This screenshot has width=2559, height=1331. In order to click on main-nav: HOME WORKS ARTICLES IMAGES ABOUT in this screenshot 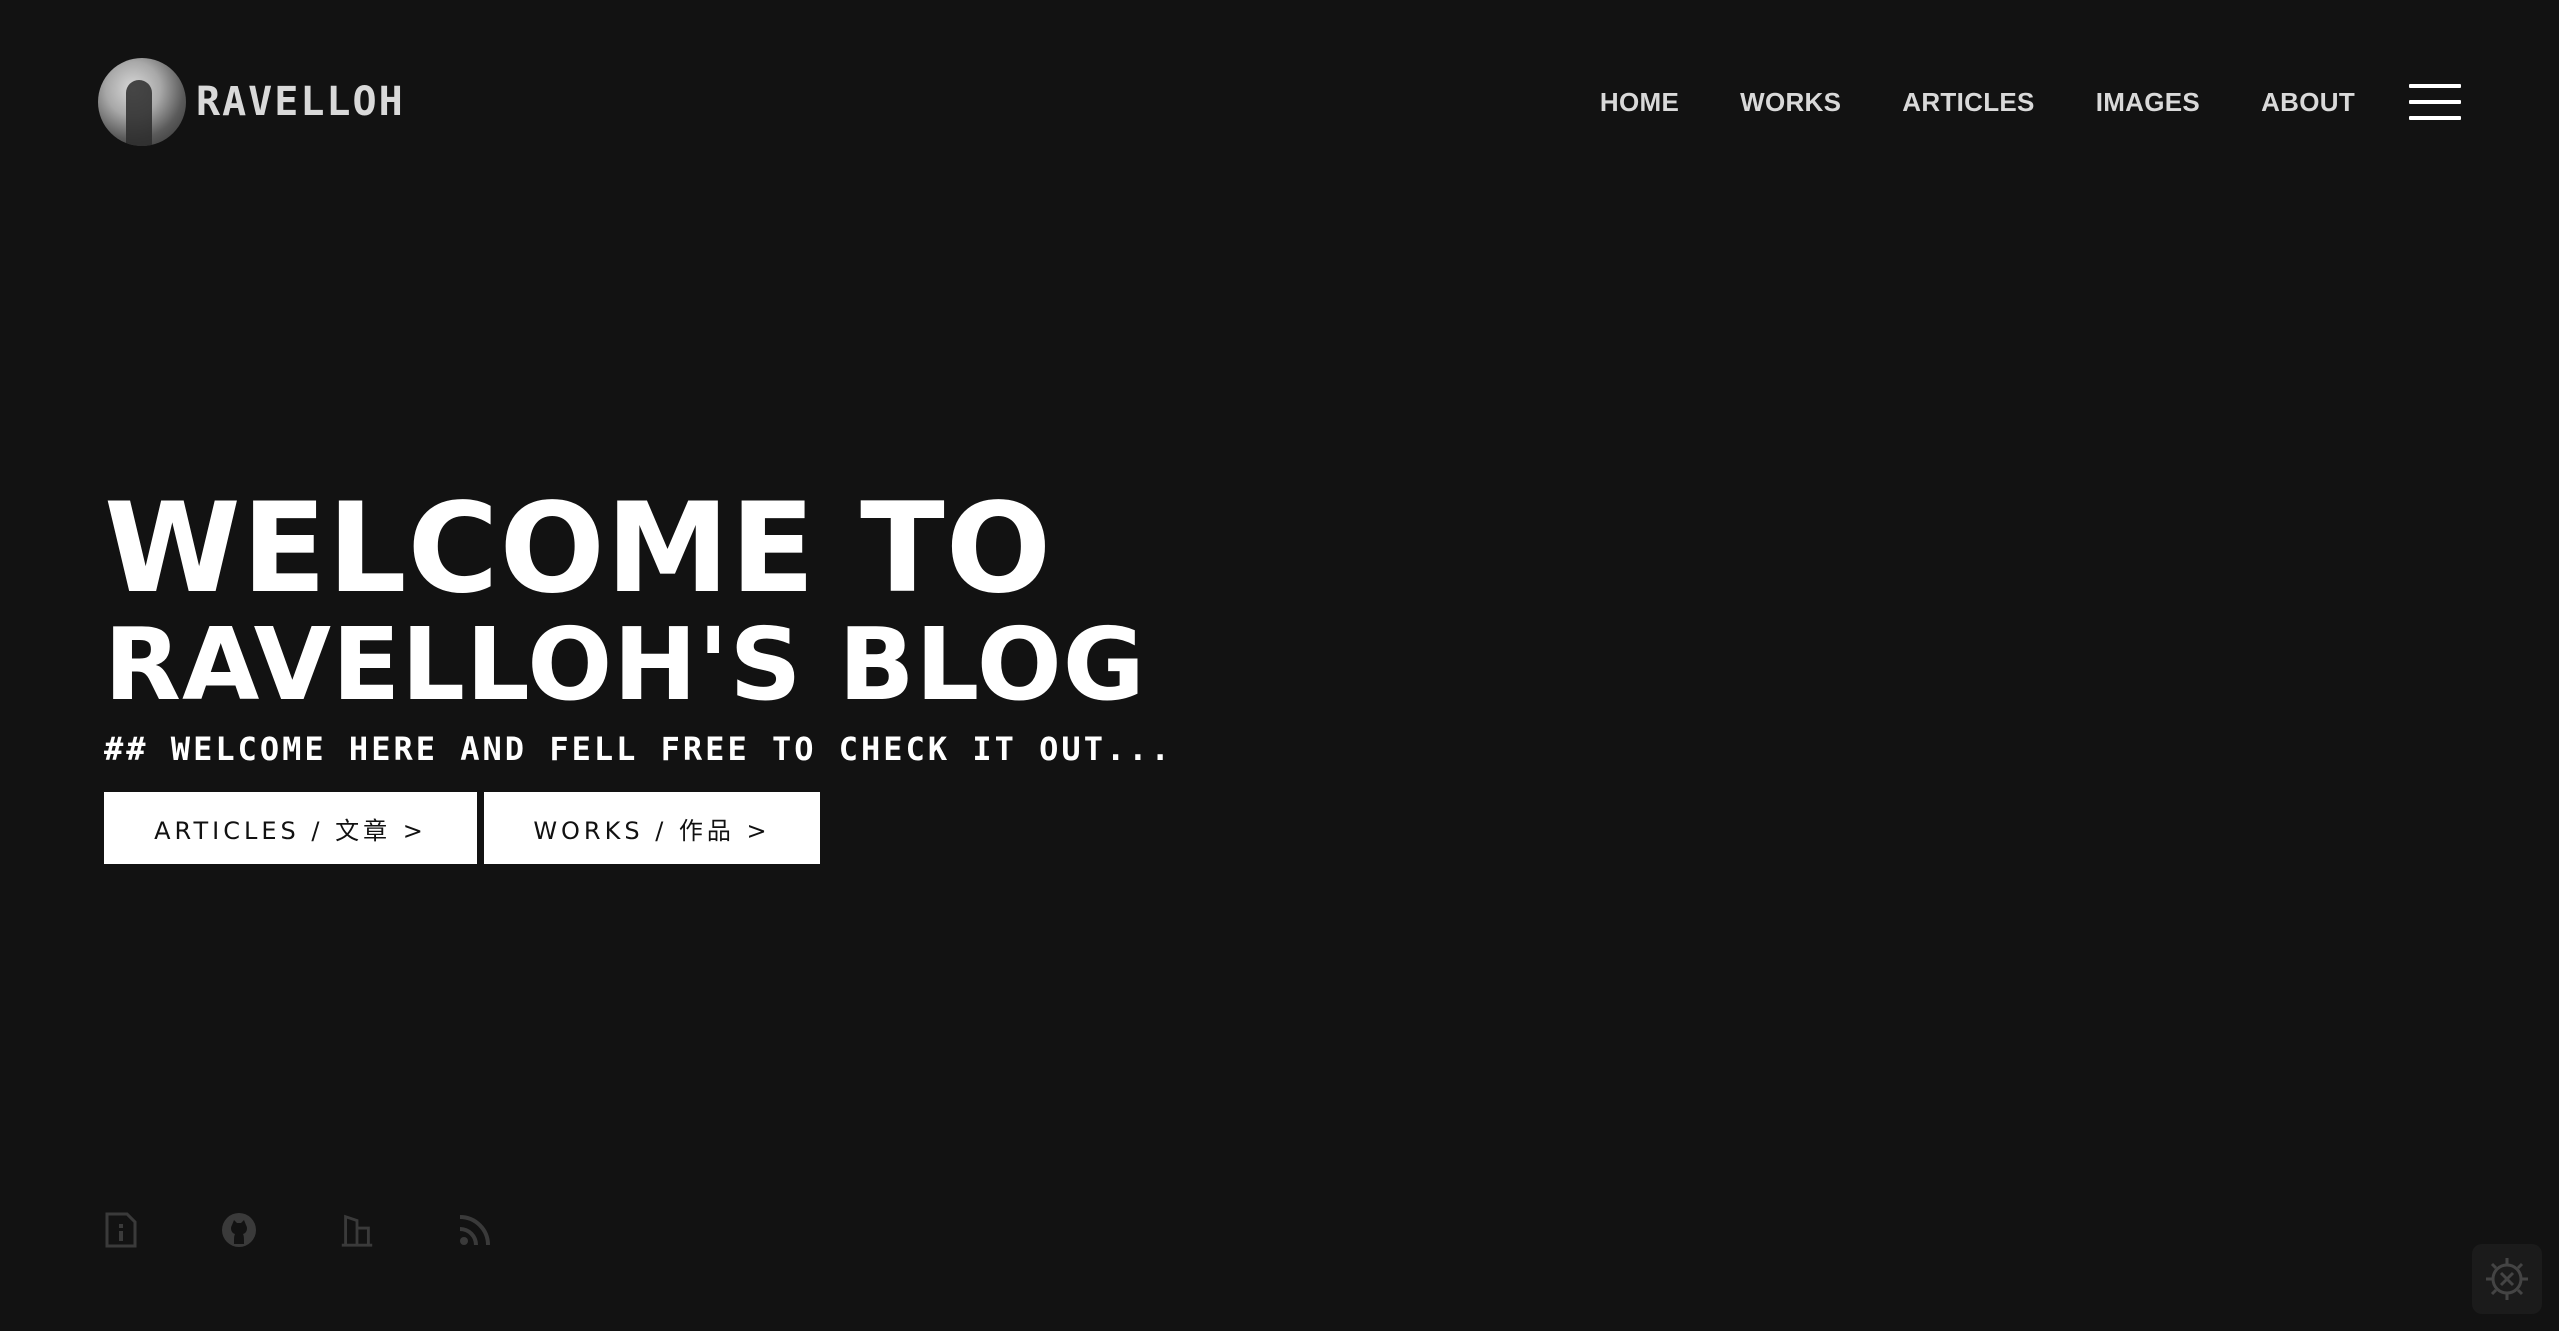, I will do `click(2030, 102)`.